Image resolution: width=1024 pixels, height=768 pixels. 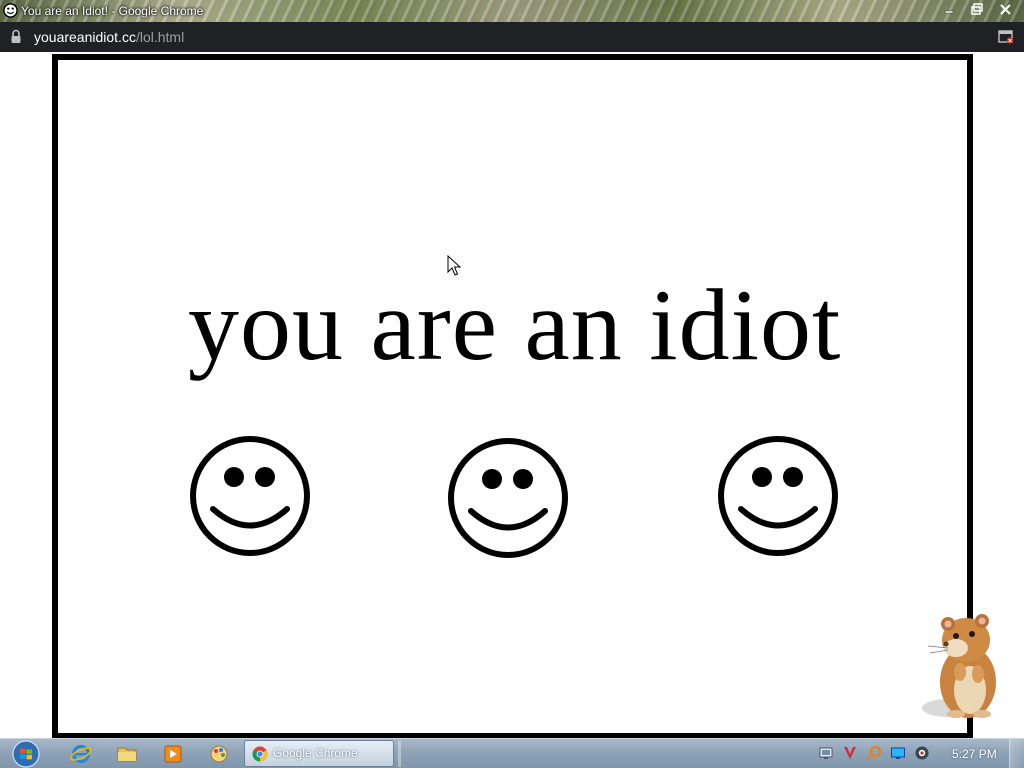 What do you see at coordinates (922, 753) in the screenshot?
I see `webcam-icon` at bounding box center [922, 753].